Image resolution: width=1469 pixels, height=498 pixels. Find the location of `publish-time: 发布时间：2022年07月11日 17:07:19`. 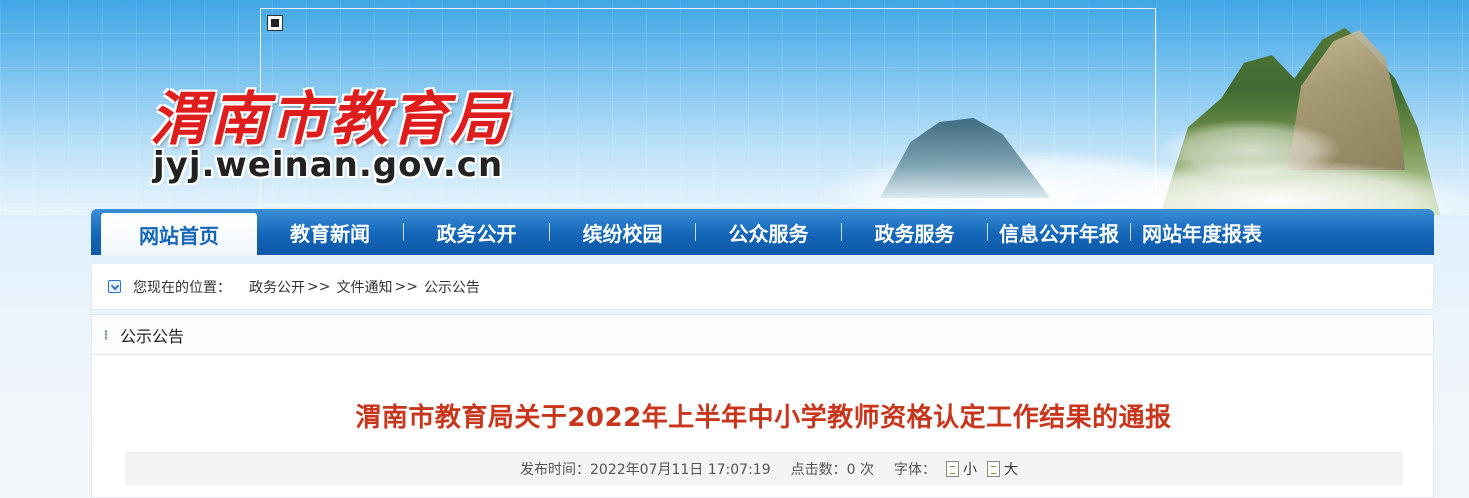

publish-time: 发布时间：2022年07月11日 17:07:19 is located at coordinates (645, 469).